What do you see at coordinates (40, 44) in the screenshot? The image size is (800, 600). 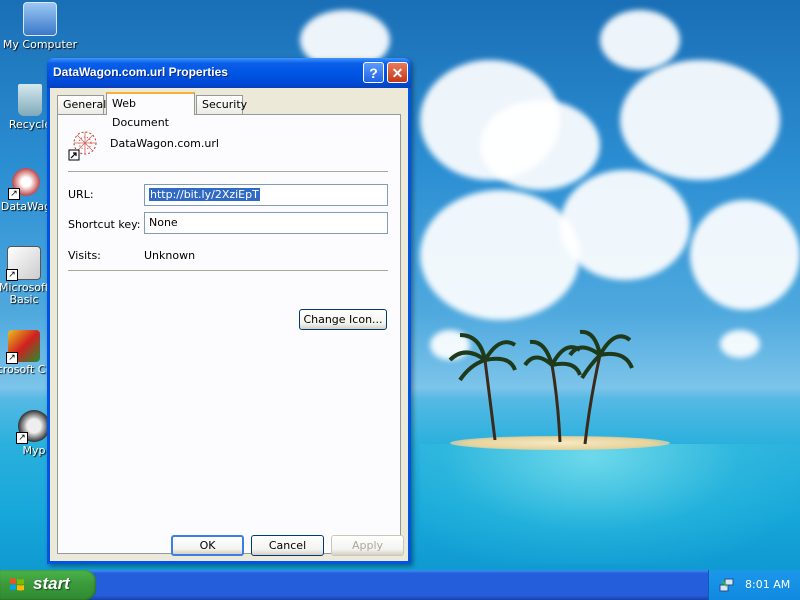 I see `desktop-icon-label: My Computer` at bounding box center [40, 44].